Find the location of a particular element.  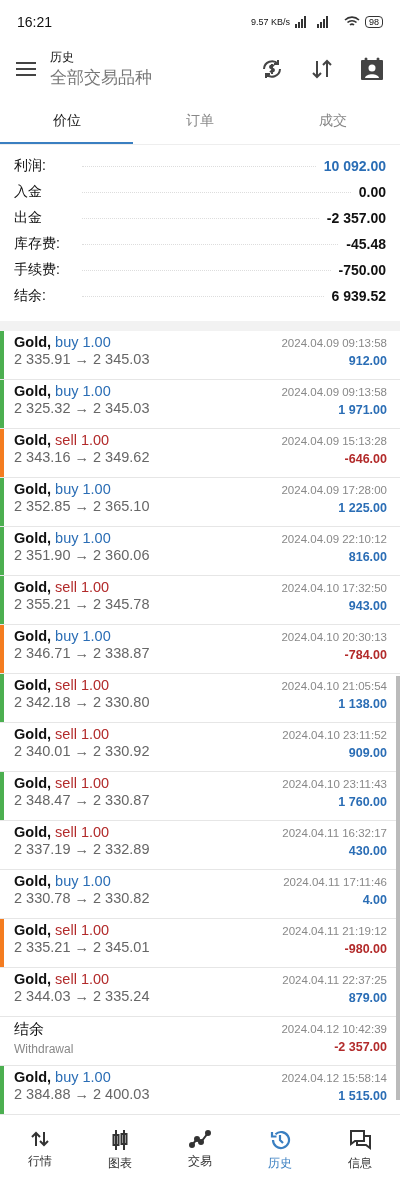

deal-prices: 2 351.90 → 2 360.06 is located at coordinates (82, 555).